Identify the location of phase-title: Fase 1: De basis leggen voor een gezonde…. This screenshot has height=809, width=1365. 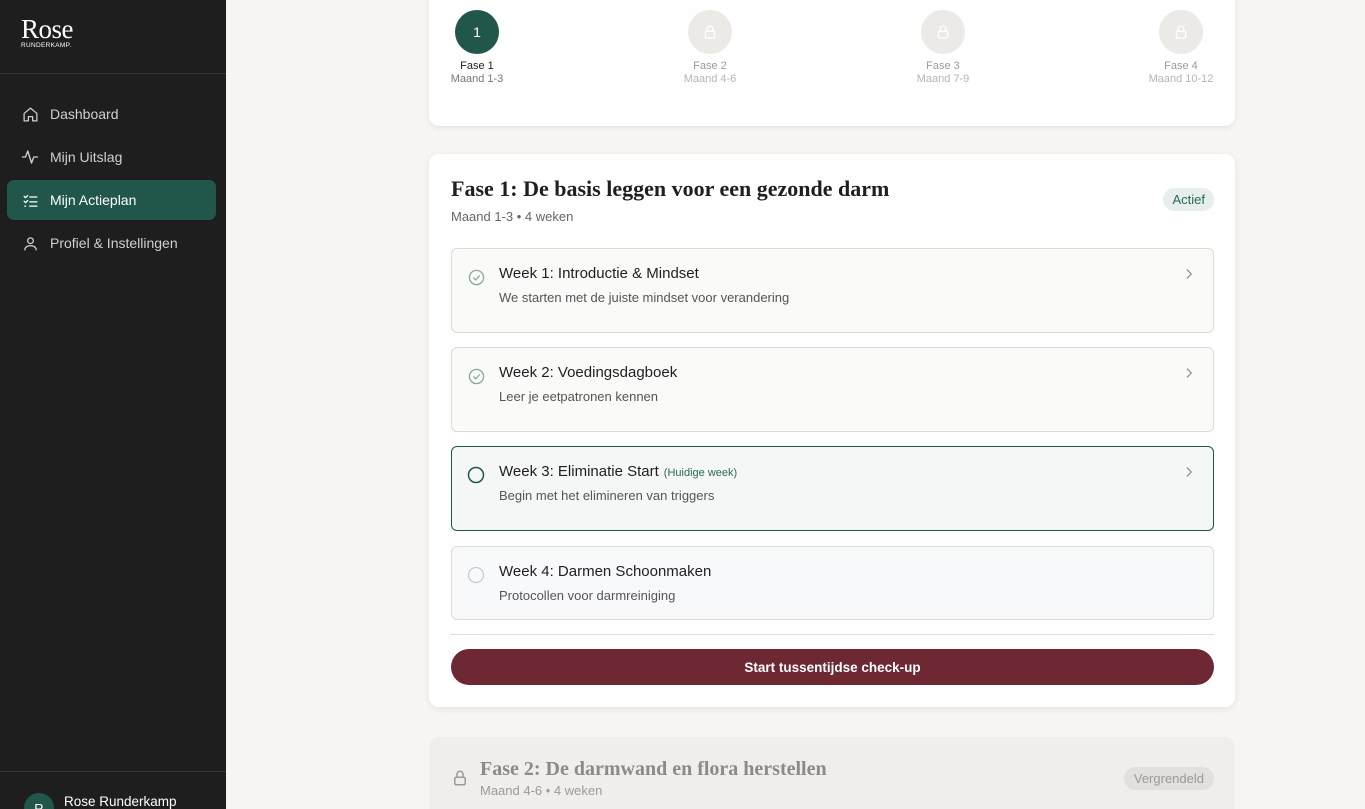
(670, 188).